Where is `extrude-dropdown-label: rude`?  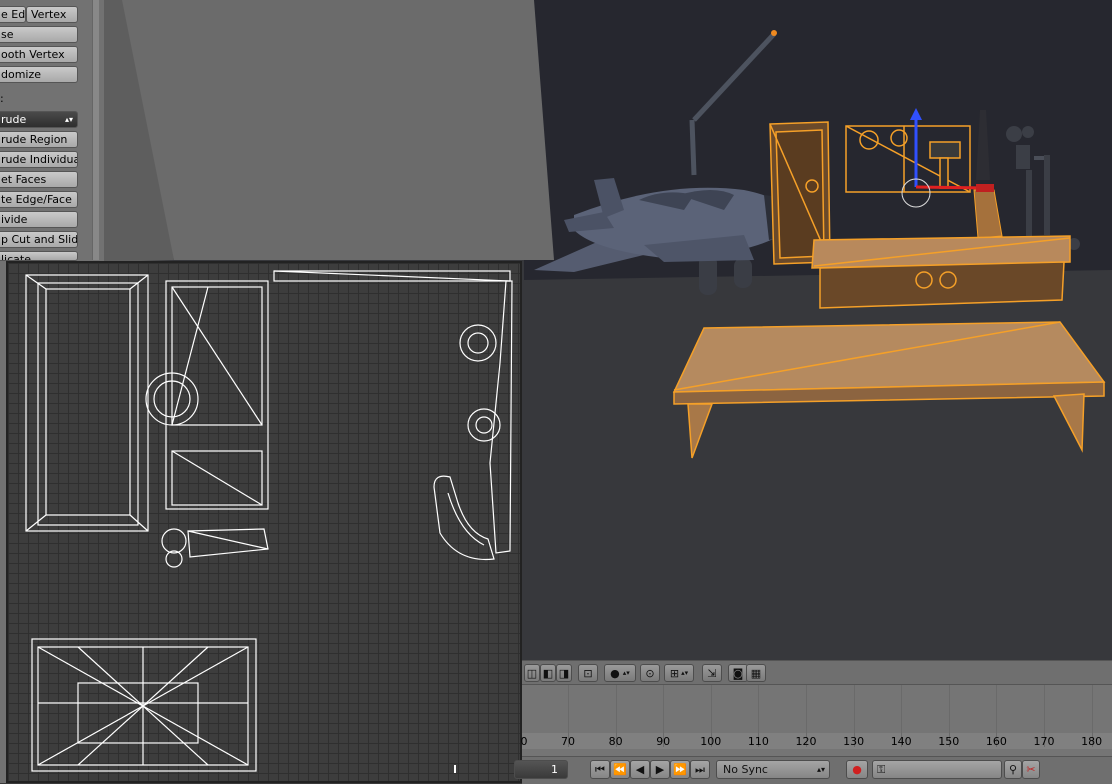
extrude-dropdown-label: rude is located at coordinates (14, 119).